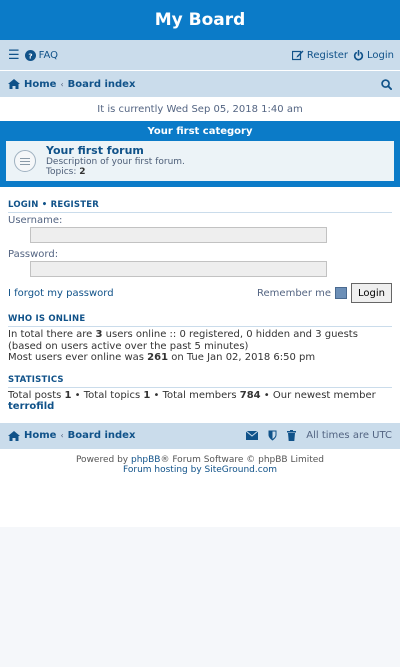 Image resolution: width=400 pixels, height=667 pixels. I want to click on topics-count: 2, so click(82, 172).